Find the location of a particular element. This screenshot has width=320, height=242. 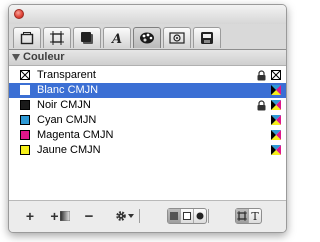

text-style-icon: A is located at coordinates (116, 38).